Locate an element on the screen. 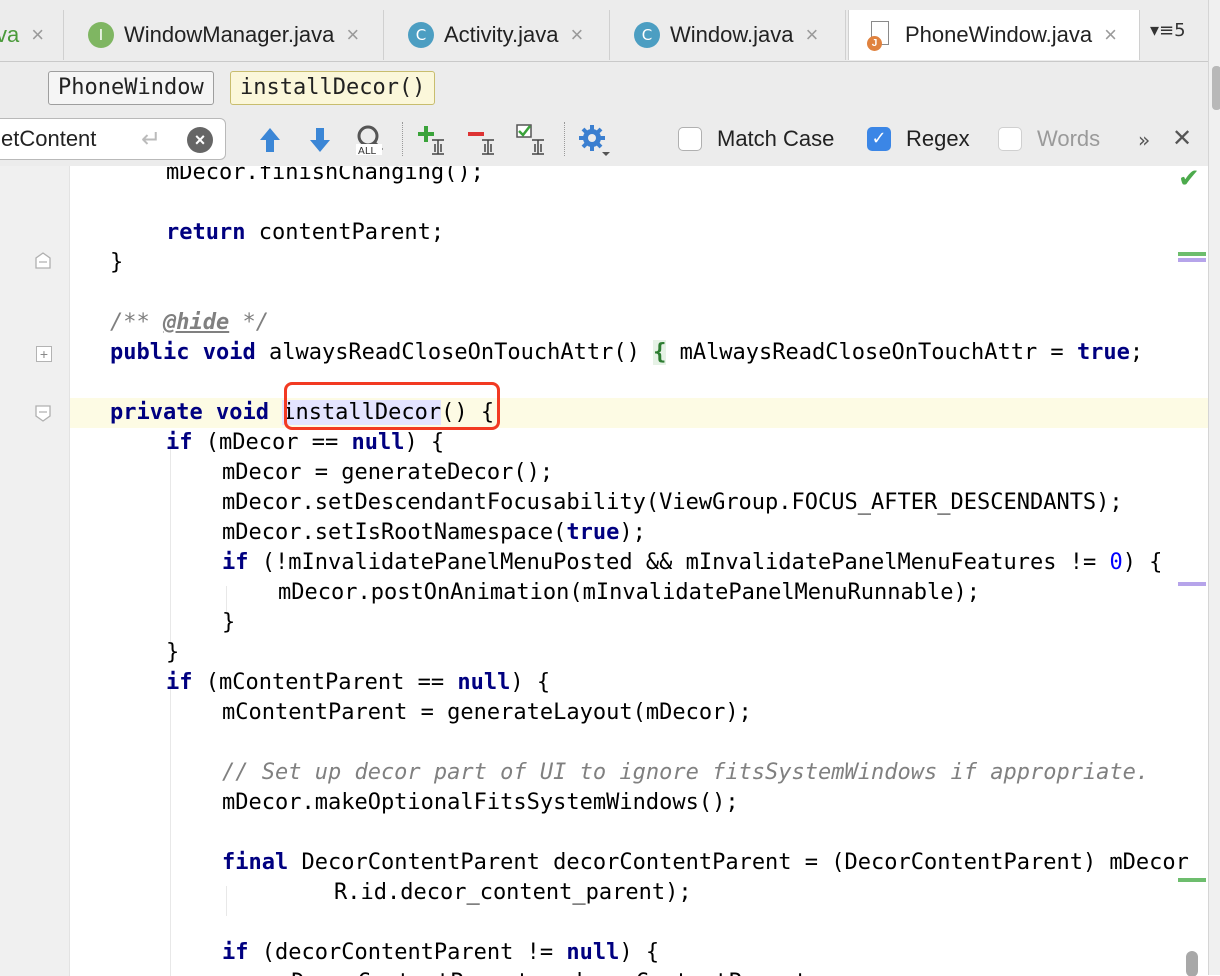 Image resolution: width=1220 pixels, height=976 pixels. search-input is located at coordinates (70, 139).